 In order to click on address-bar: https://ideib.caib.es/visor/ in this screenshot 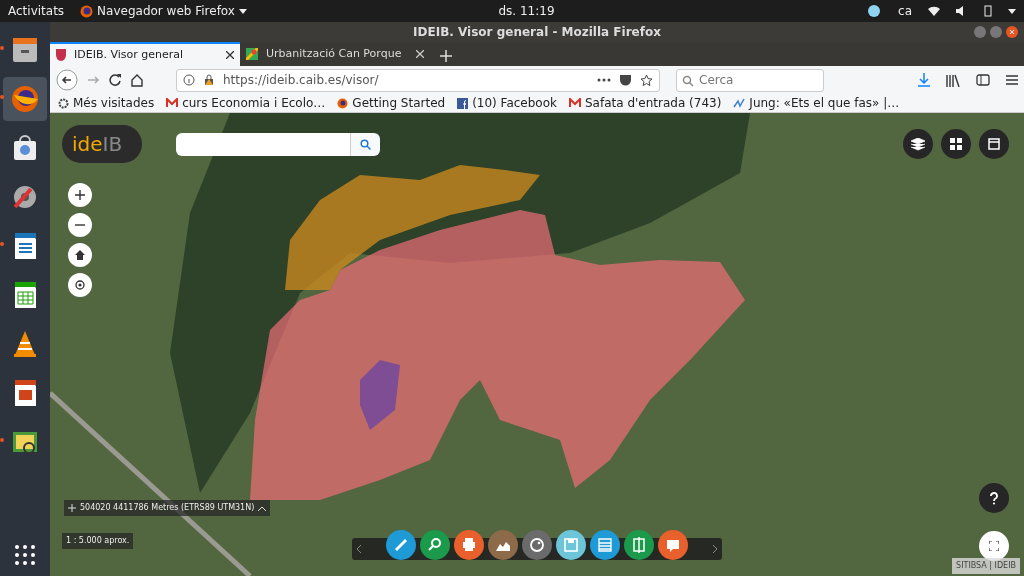, I will do `click(418, 80)`.